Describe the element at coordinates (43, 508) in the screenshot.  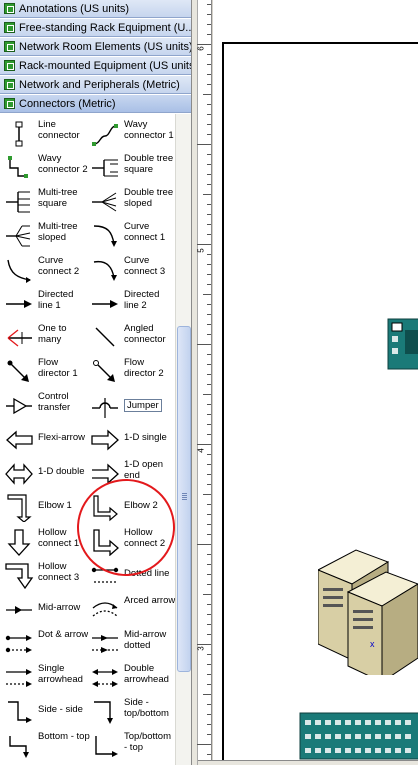
I see `shape-elbow-1: Elbow 1` at that location.